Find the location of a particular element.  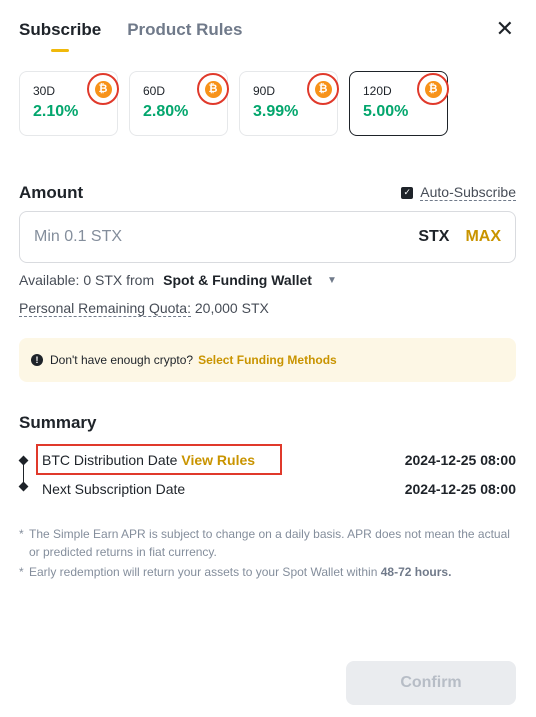

wallet-selector: Spot & Funding Wallet is located at coordinates (237, 280).